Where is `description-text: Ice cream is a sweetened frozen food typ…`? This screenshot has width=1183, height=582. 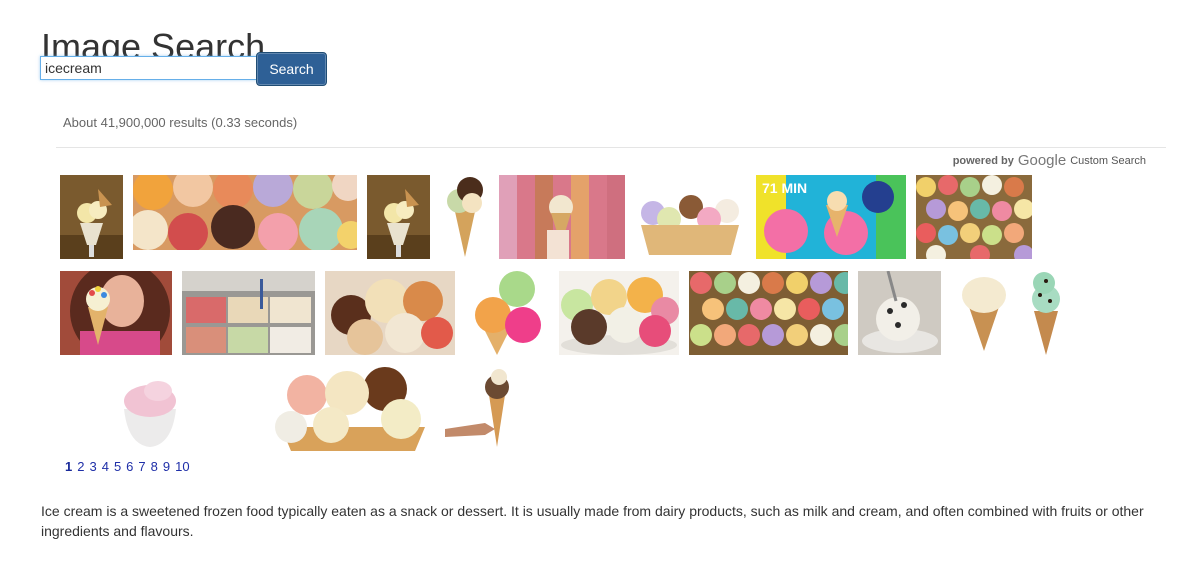 description-text: Ice cream is a sweetened frozen food typ… is located at coordinates (592, 521).